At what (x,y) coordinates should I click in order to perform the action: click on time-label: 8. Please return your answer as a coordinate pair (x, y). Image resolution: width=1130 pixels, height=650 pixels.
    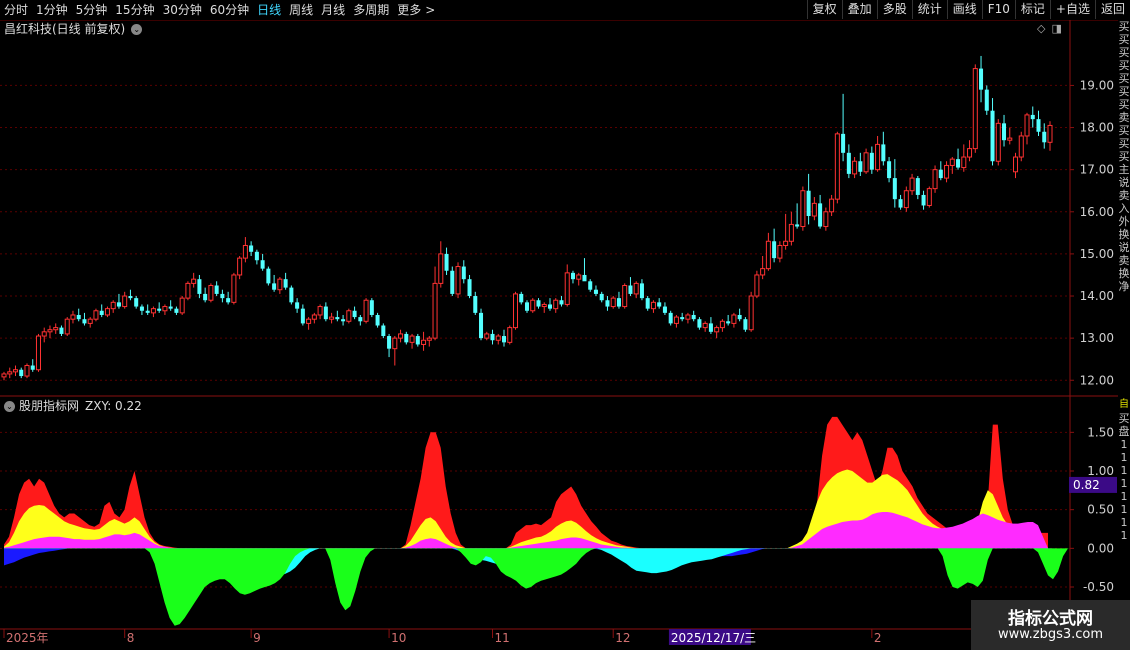
    Looking at the image, I should click on (131, 638).